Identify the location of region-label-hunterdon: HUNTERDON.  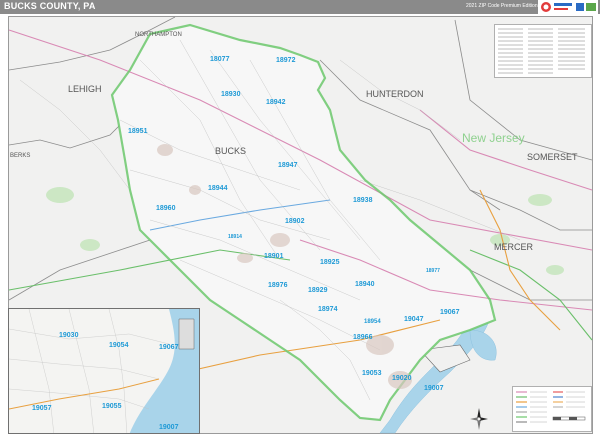
(395, 94).